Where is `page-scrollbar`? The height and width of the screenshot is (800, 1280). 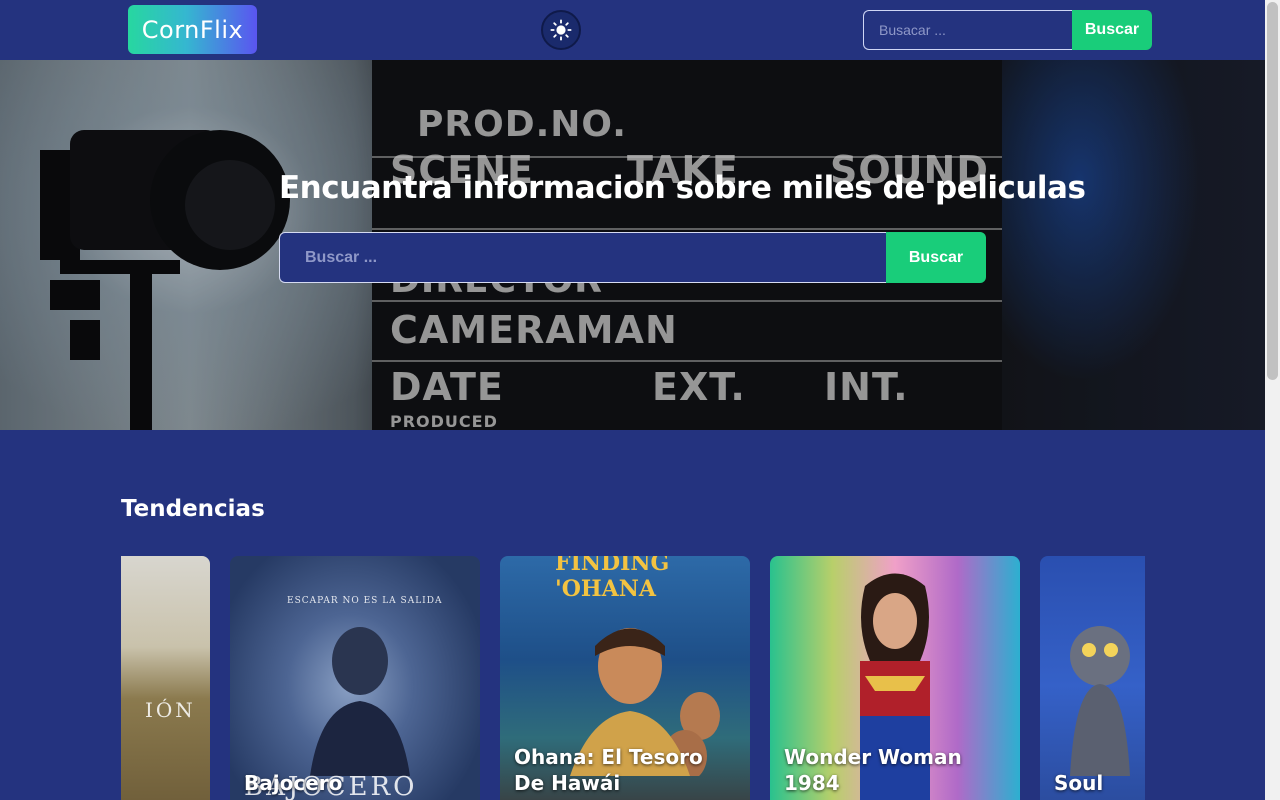 page-scrollbar is located at coordinates (1272, 400).